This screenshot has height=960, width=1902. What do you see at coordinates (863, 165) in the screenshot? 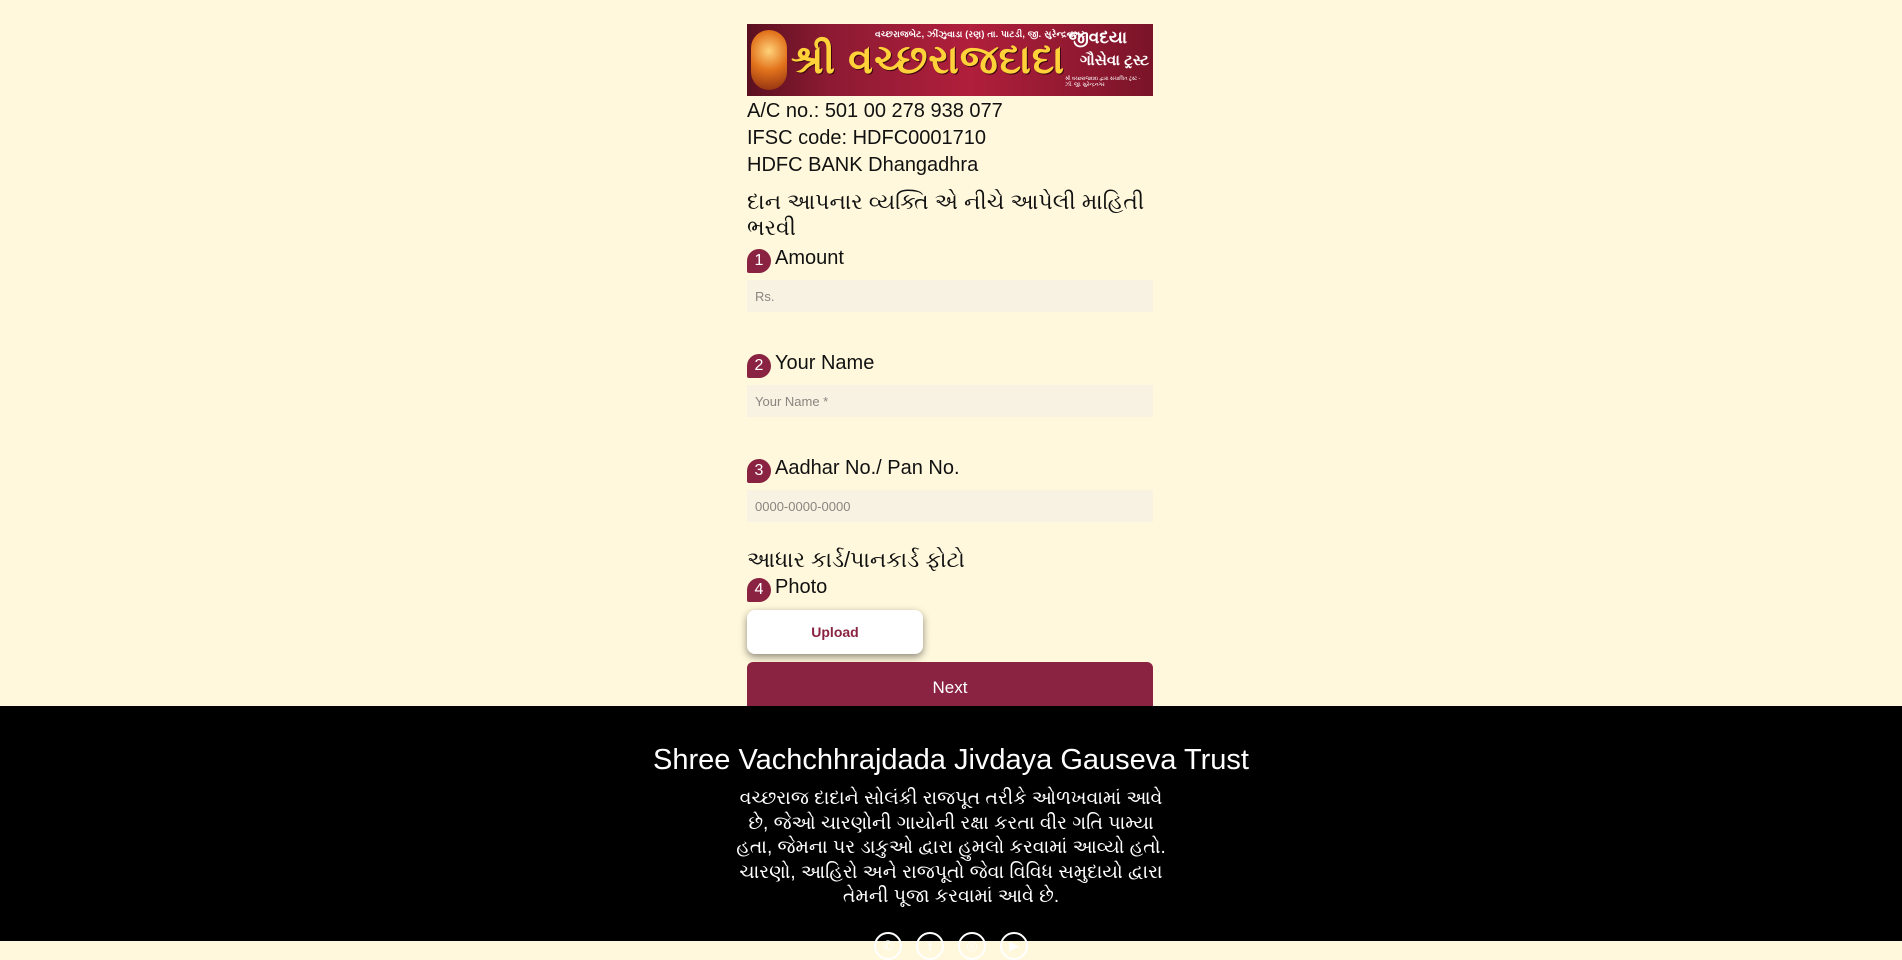
I see `bank-name: HDFC BANK Dhangadhra` at bounding box center [863, 165].